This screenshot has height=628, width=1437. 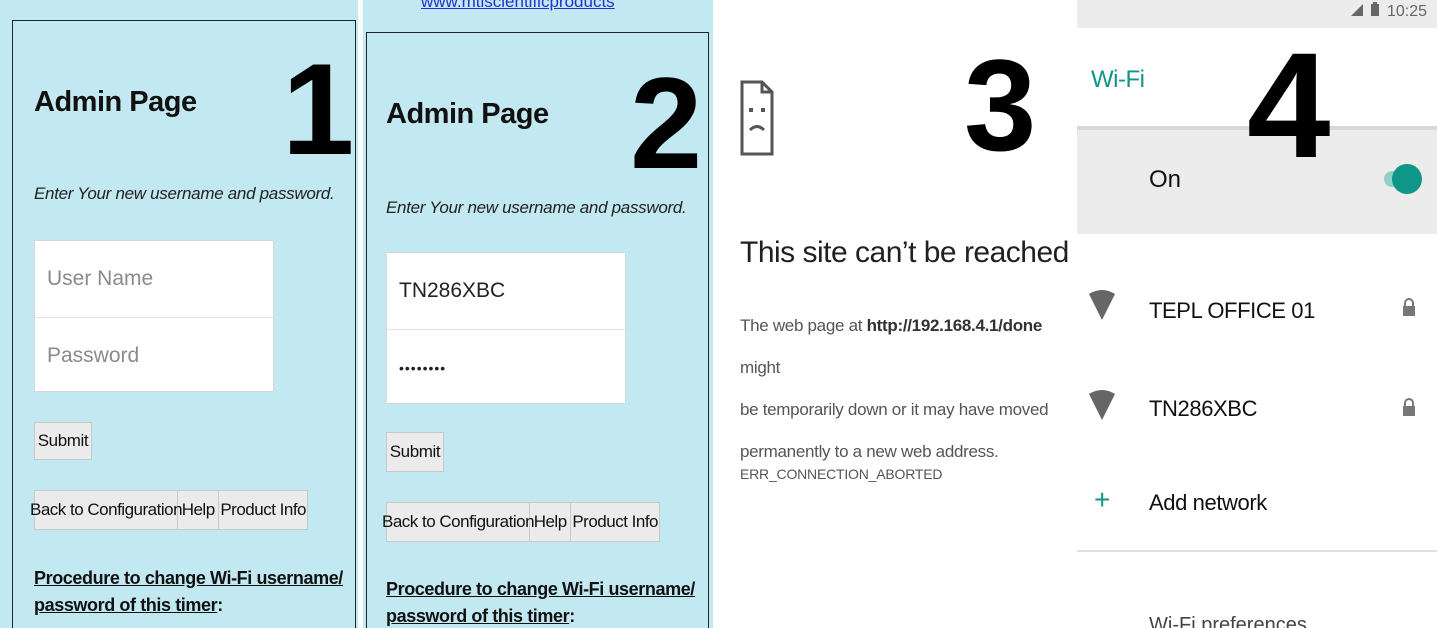 I want to click on username-placeholder: User Name, so click(x=100, y=278).